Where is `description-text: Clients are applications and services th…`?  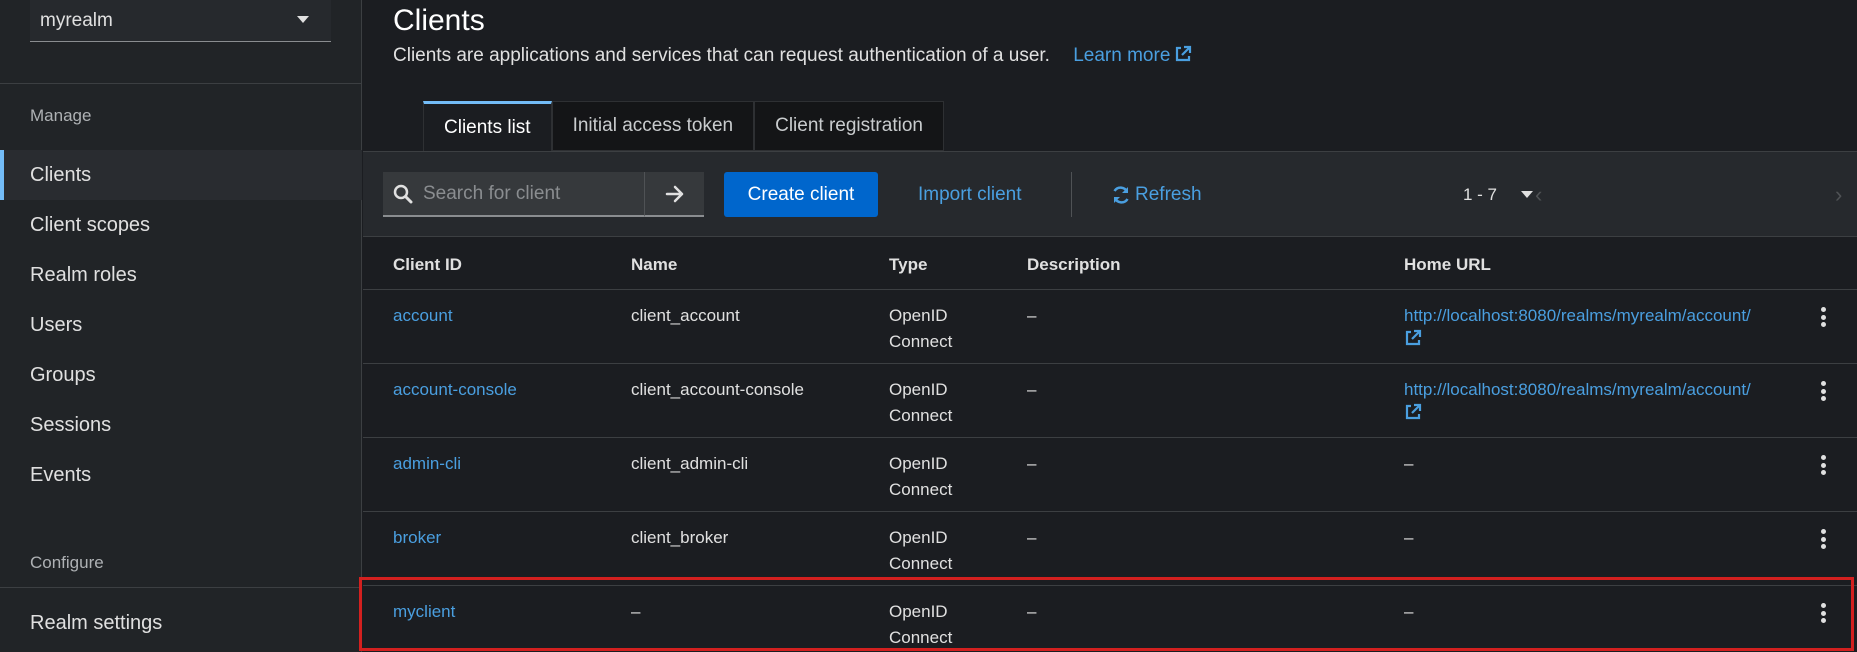 description-text: Clients are applications and services th… is located at coordinates (721, 55).